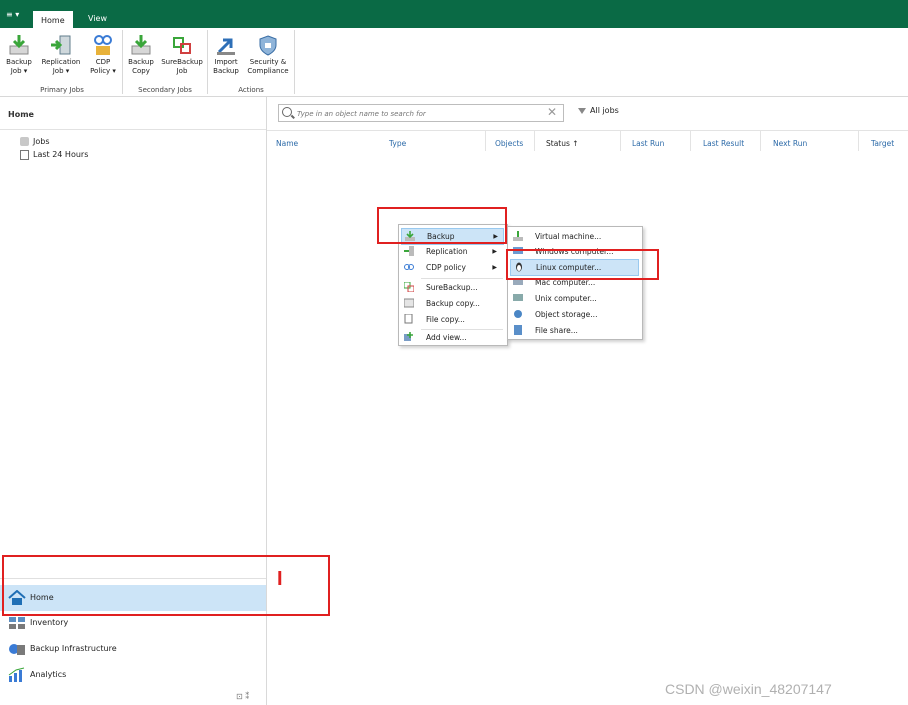  I want to click on unix-icon, so click(518, 298).